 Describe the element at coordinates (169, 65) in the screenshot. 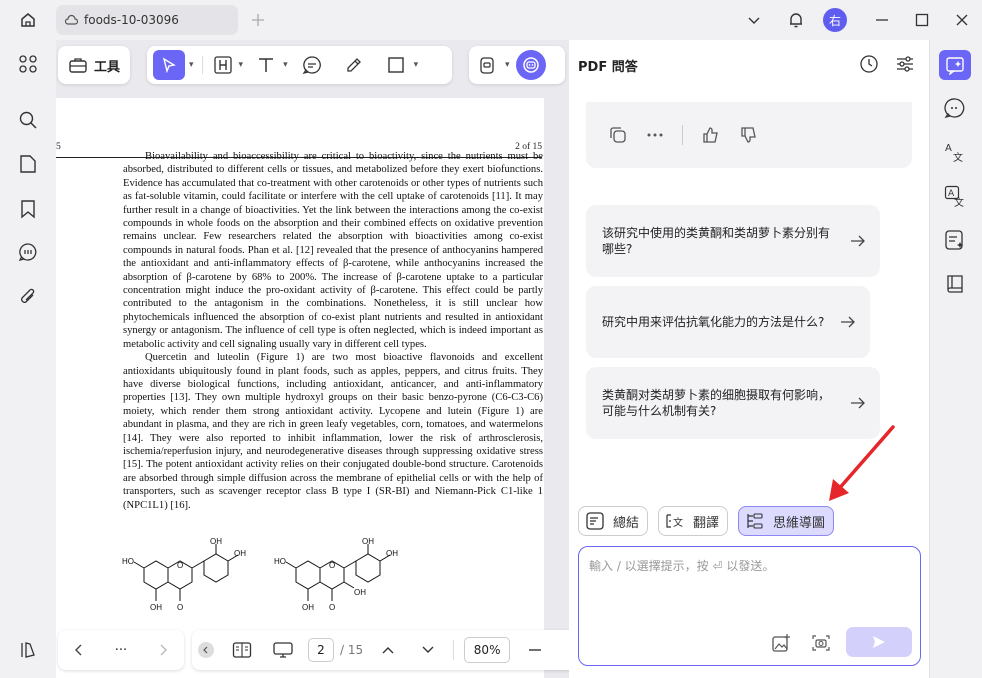

I see `select-tool-button` at that location.